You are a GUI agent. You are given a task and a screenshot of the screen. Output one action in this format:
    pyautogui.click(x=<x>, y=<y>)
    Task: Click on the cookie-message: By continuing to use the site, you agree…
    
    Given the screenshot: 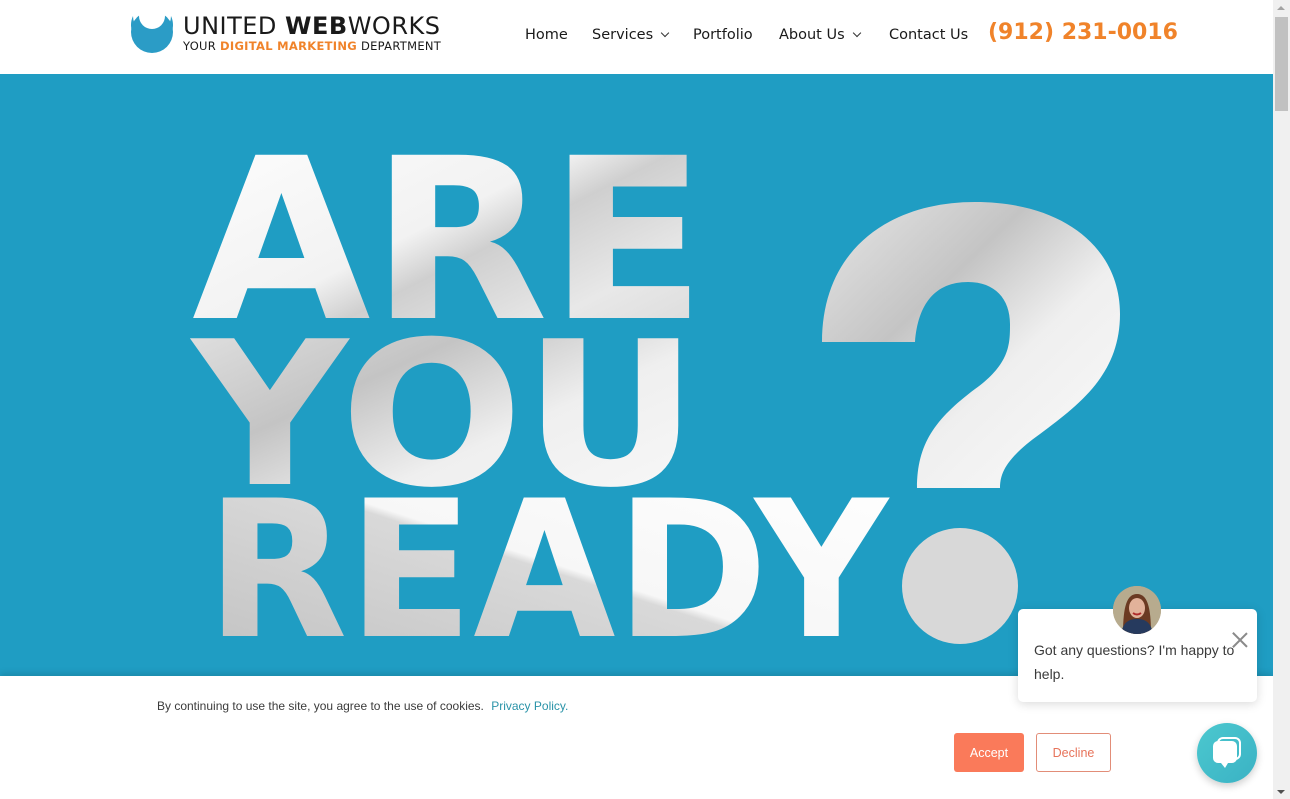 What is the action you would take?
    pyautogui.click(x=362, y=706)
    